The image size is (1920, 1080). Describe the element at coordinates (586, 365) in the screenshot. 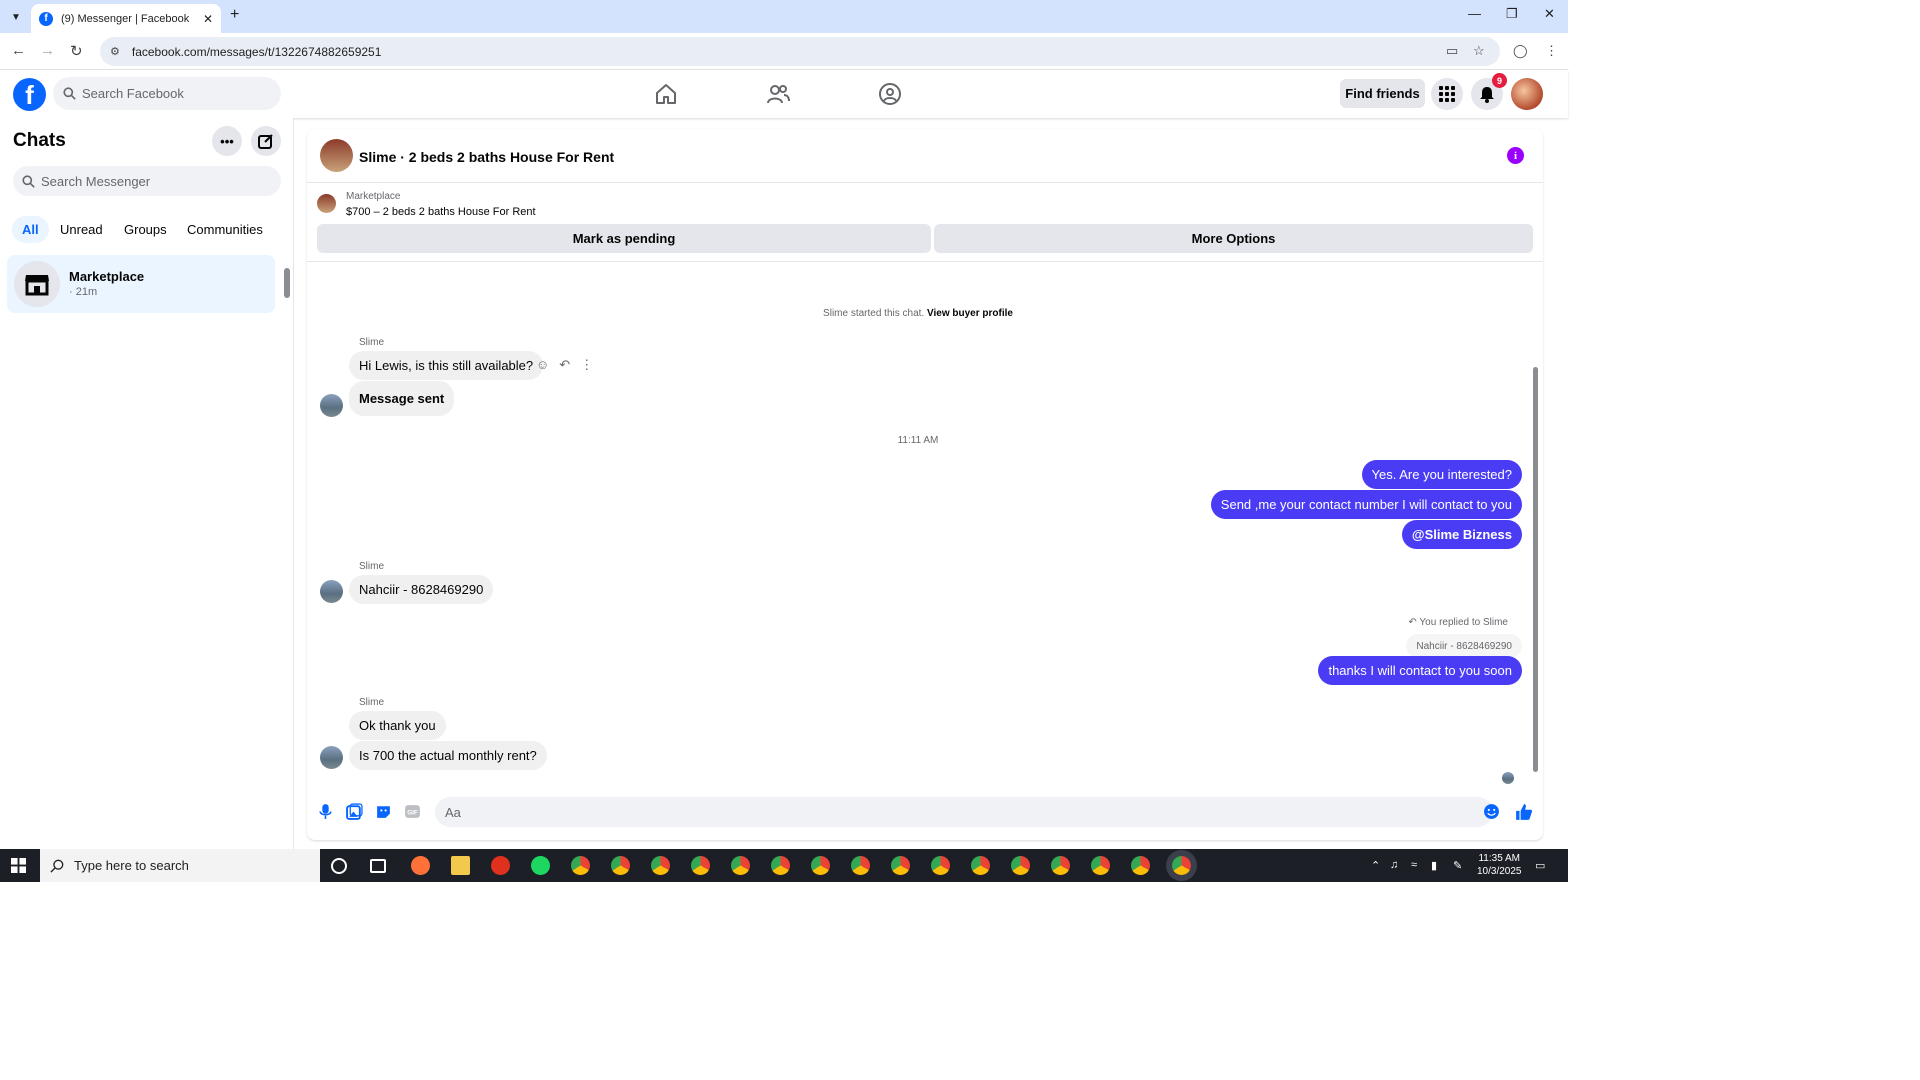

I see `more-vertical-icon: ⋮` at that location.